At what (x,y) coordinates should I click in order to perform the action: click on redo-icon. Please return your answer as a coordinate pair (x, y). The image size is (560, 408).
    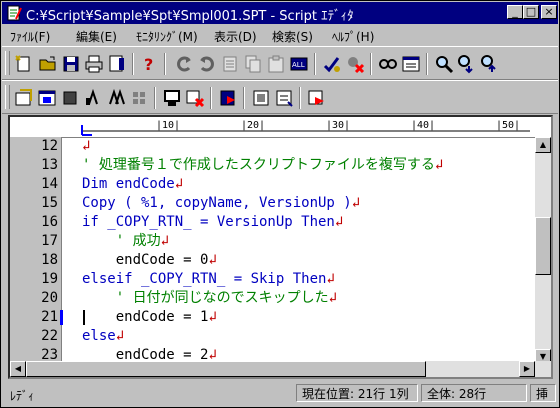
    Looking at the image, I should click on (207, 64).